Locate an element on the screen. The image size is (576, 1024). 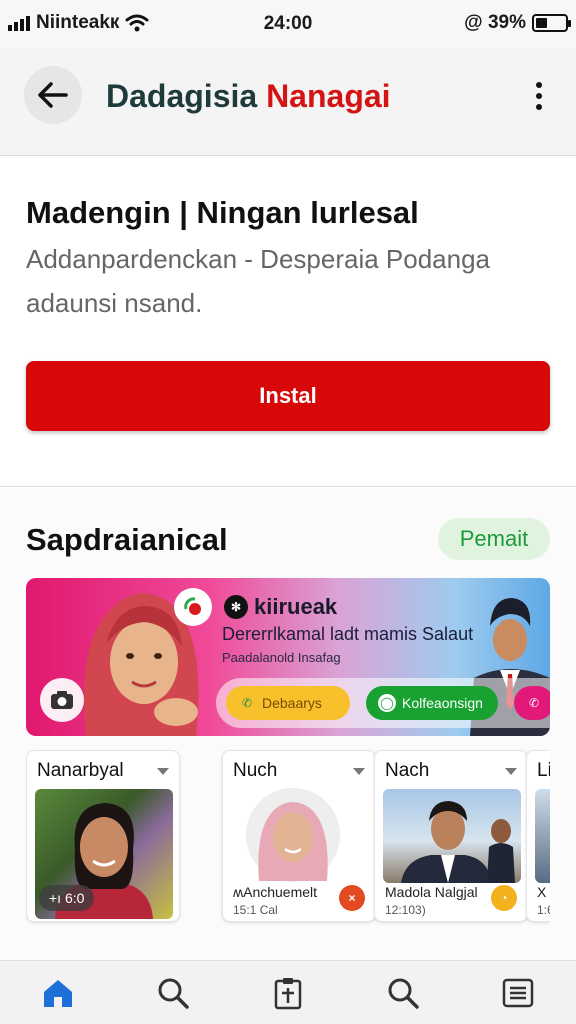
logo-glyph is located at coordinates (192, 606).